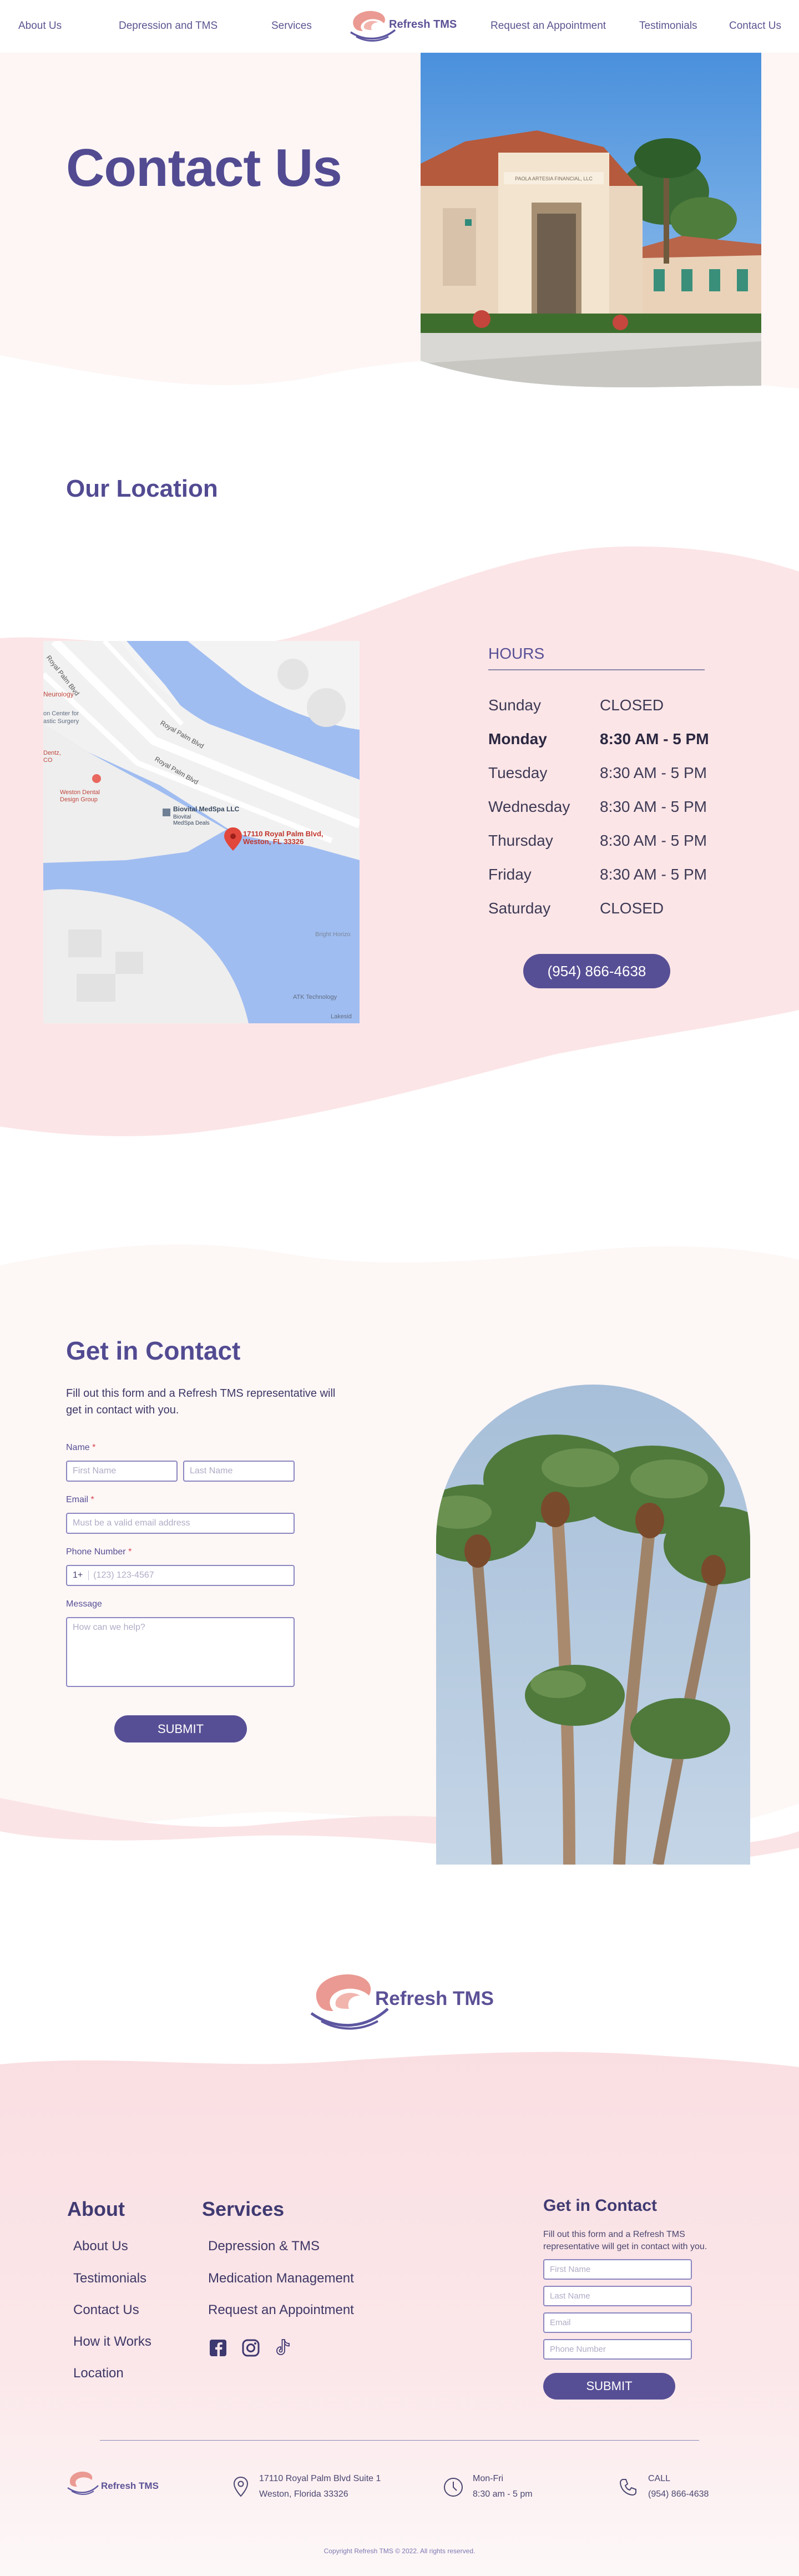 This screenshot has height=2576, width=799. What do you see at coordinates (79, 799) in the screenshot?
I see `map-poi-label: Design Group` at bounding box center [79, 799].